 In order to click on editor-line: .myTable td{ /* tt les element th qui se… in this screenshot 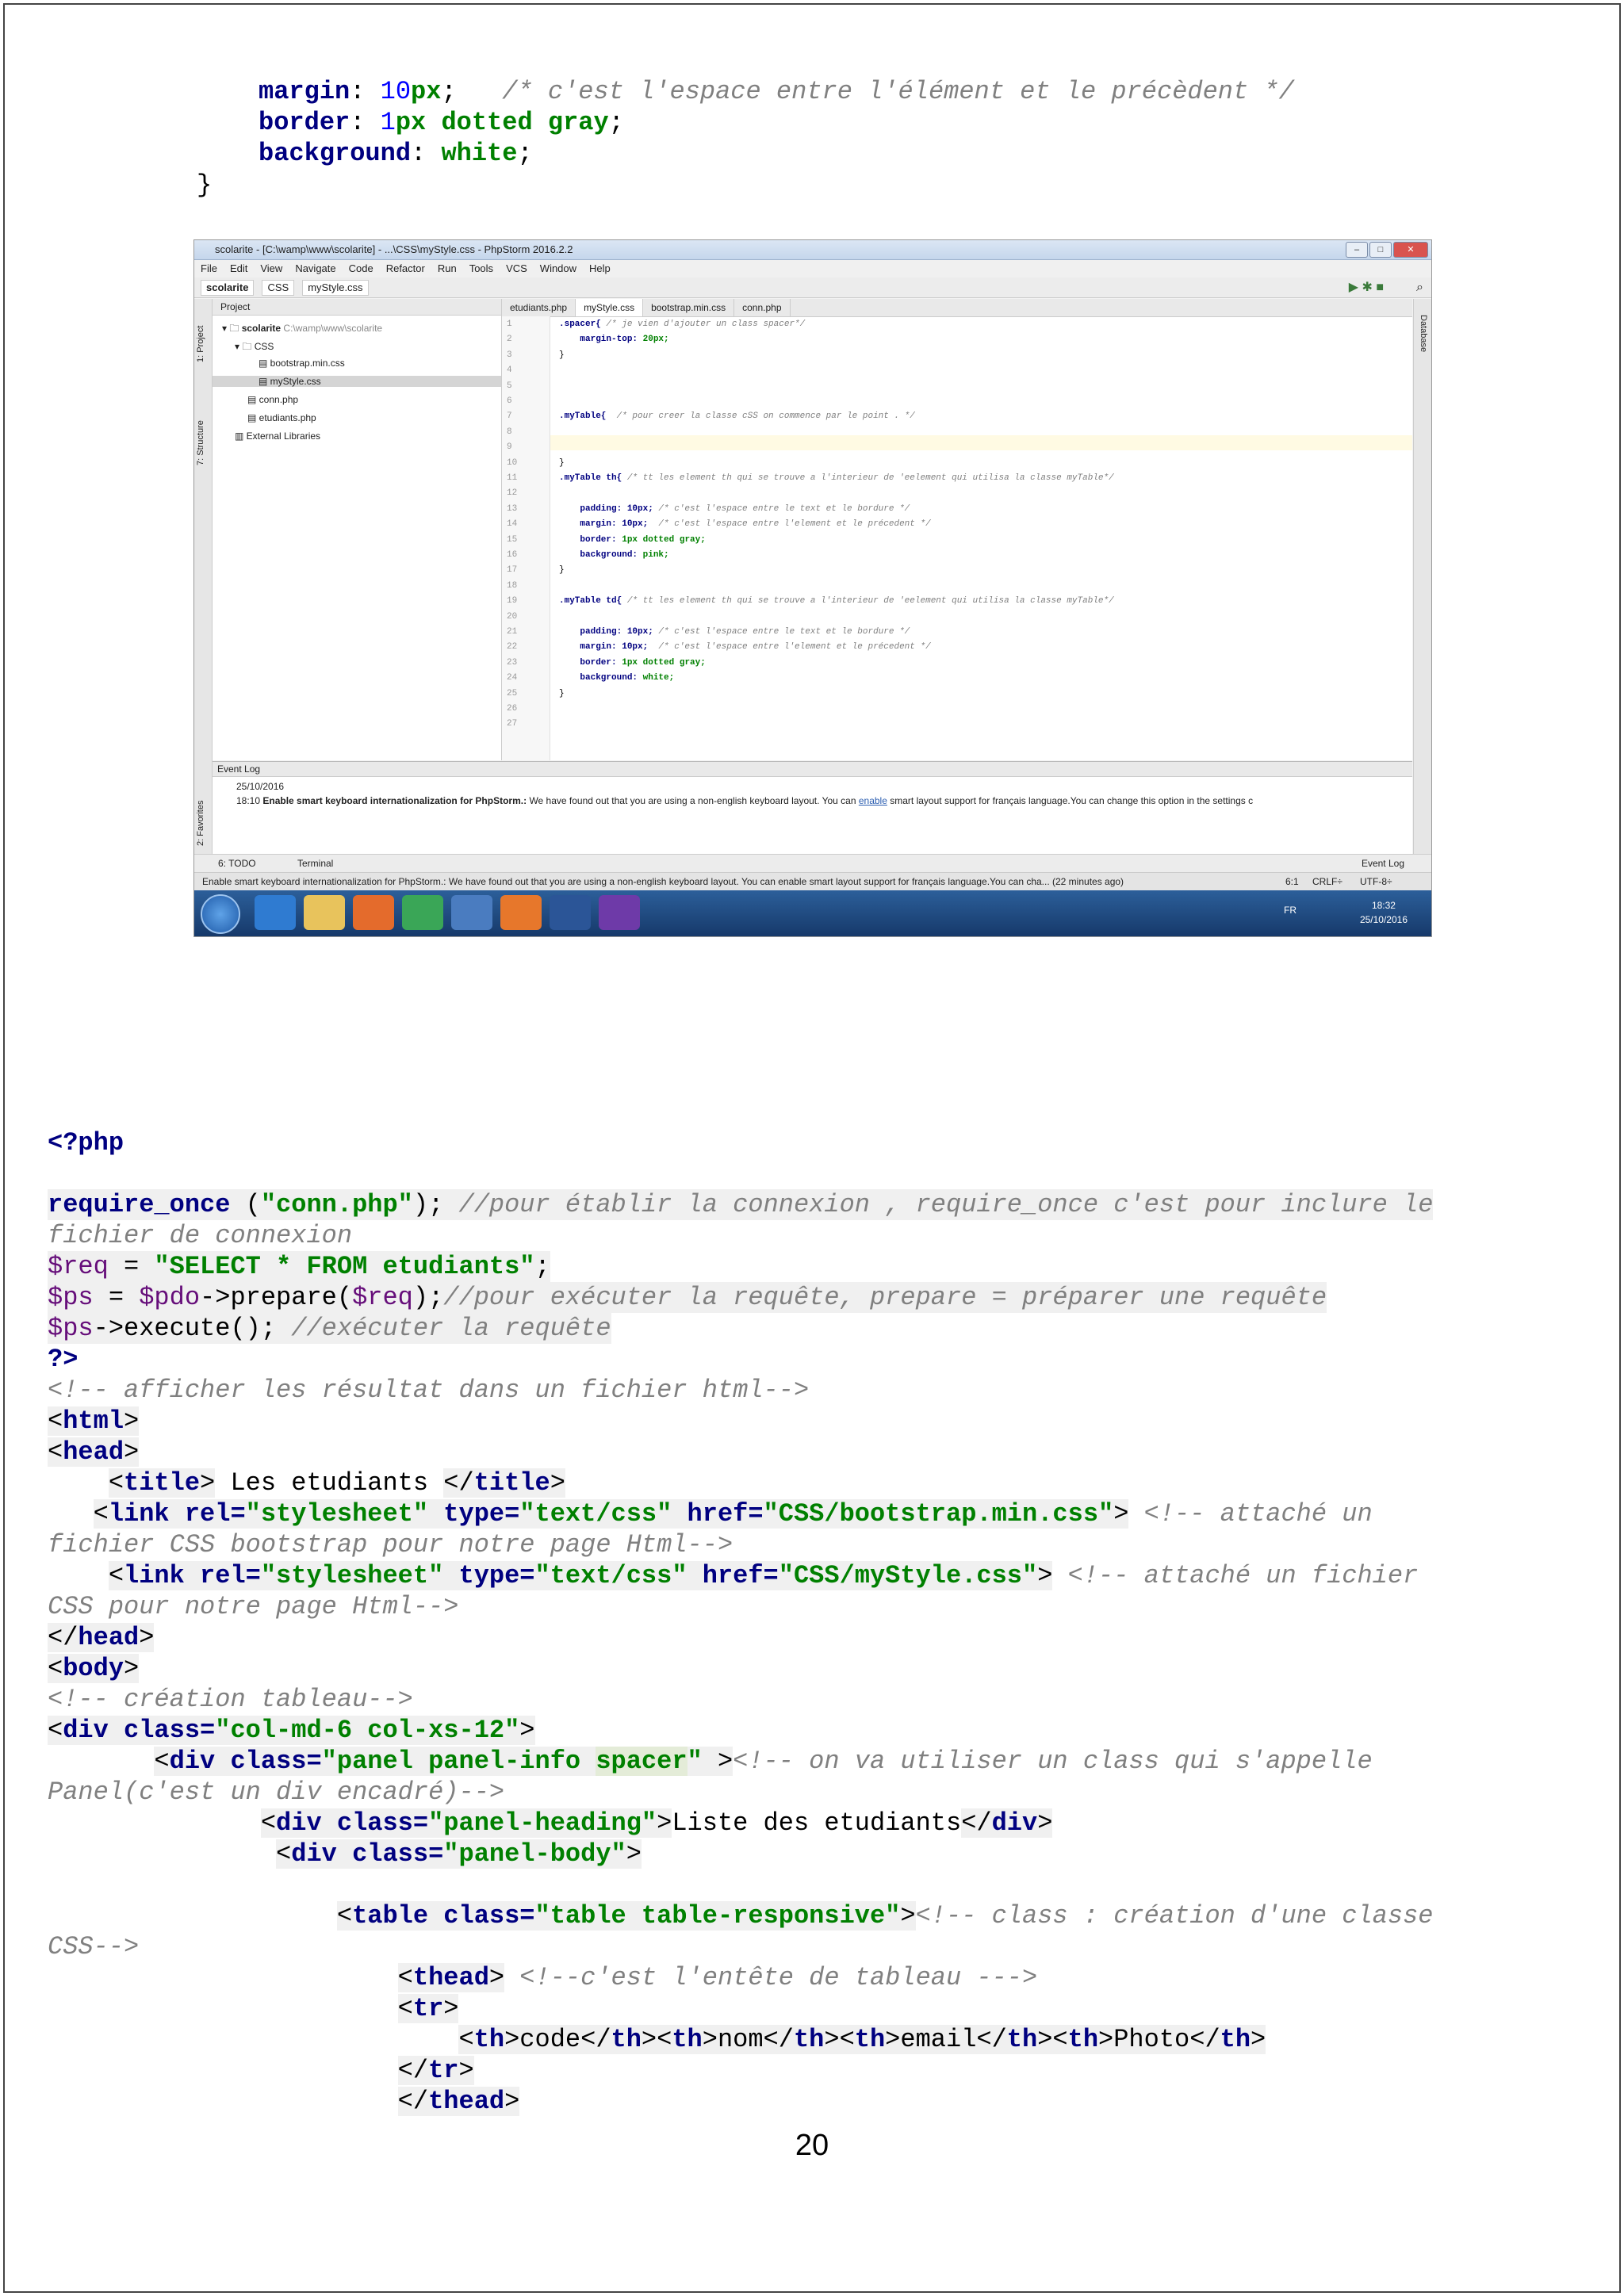, I will do `click(836, 602)`.